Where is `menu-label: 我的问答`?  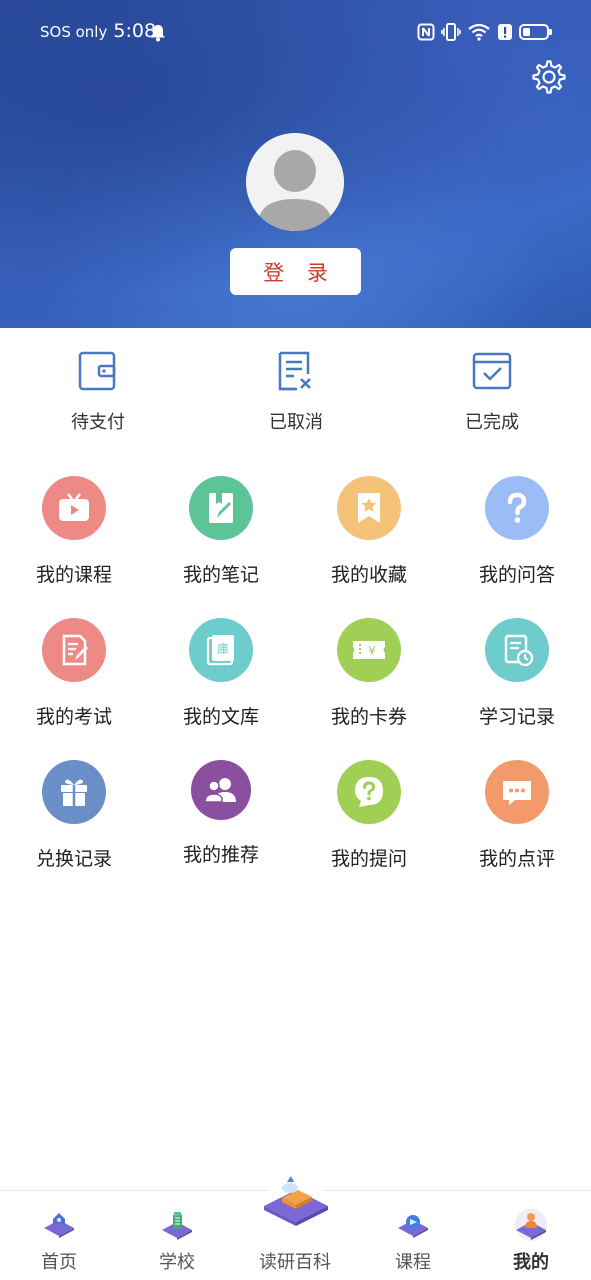 menu-label: 我的问答 is located at coordinates (516, 575).